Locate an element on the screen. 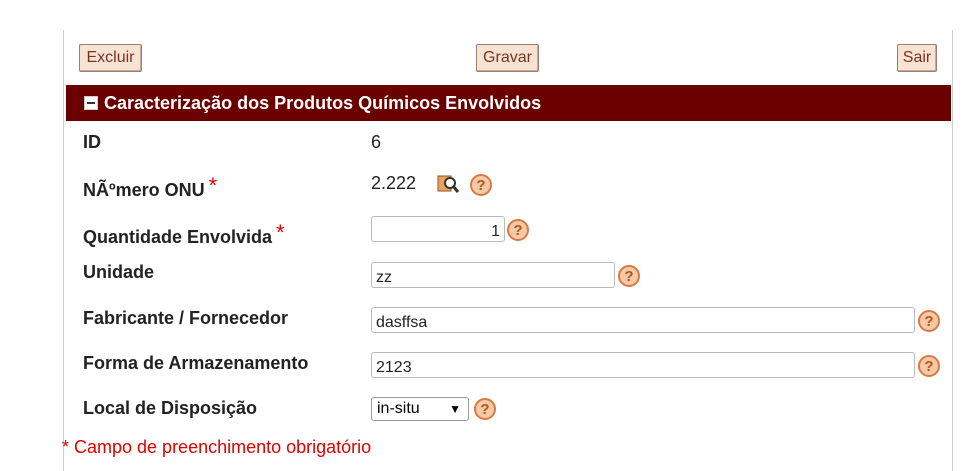  unit-label: Unidade is located at coordinates (119, 272).